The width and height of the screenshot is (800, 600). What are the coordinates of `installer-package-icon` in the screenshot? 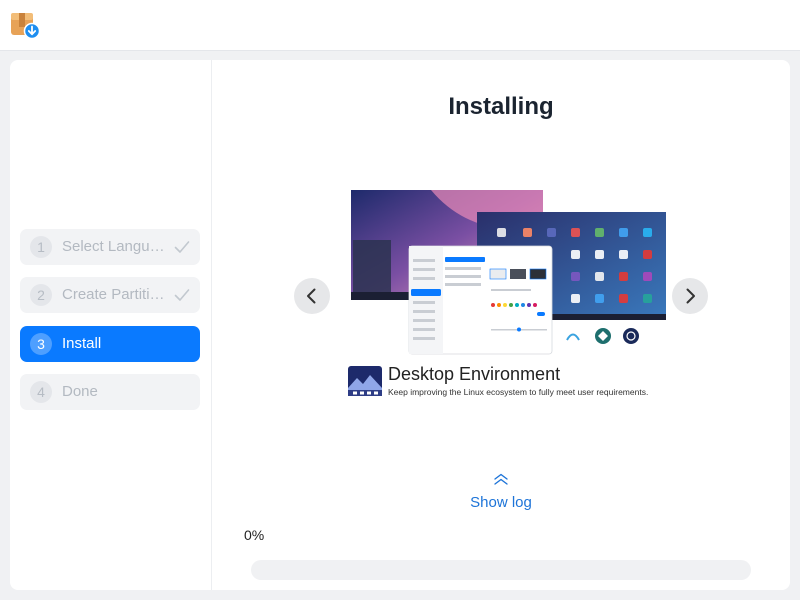 It's located at (25, 26).